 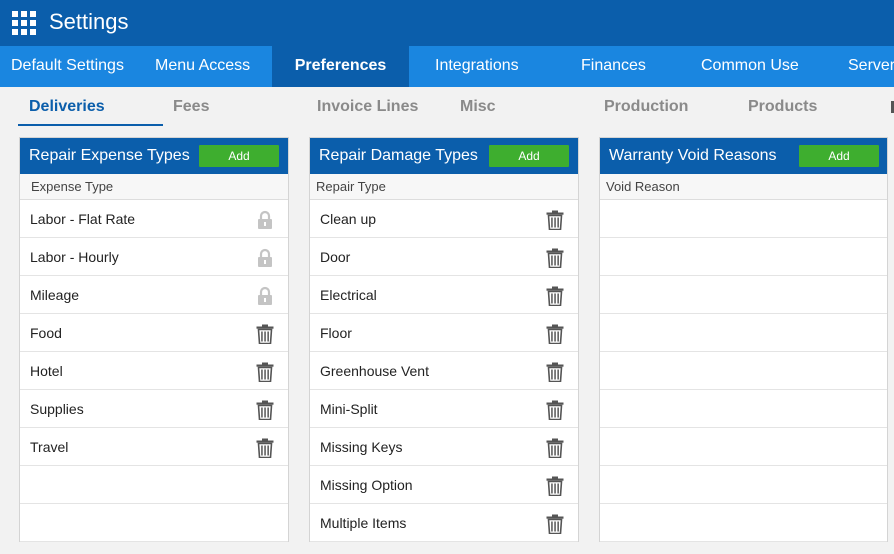 I want to click on list-item-label: Mileage, so click(x=55, y=295).